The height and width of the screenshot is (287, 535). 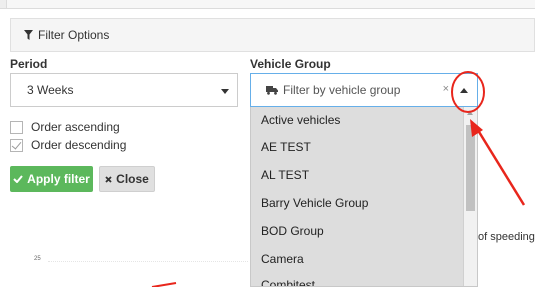 I want to click on order-ascending-label: Order ascending, so click(x=75, y=127).